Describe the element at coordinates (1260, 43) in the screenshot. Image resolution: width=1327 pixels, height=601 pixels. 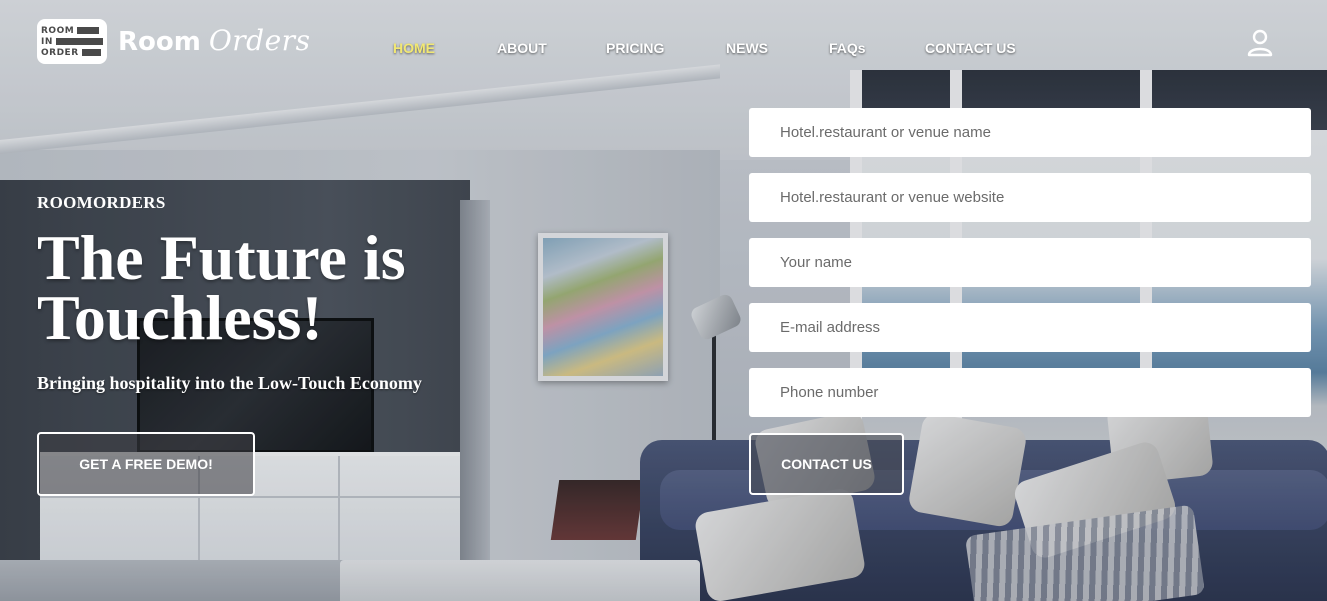
I see `user-icon` at that location.